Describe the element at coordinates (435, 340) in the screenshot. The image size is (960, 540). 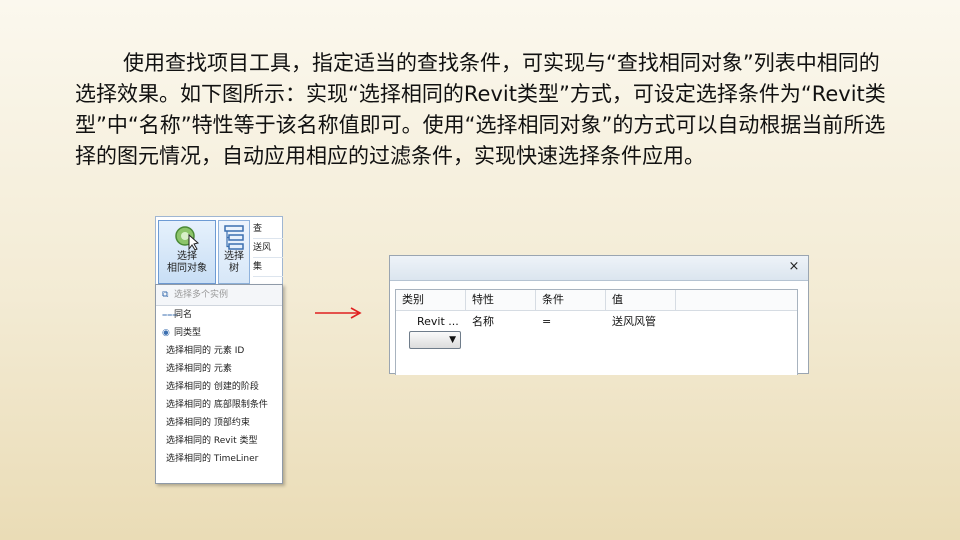
I see `category-dropdown: ▼` at that location.